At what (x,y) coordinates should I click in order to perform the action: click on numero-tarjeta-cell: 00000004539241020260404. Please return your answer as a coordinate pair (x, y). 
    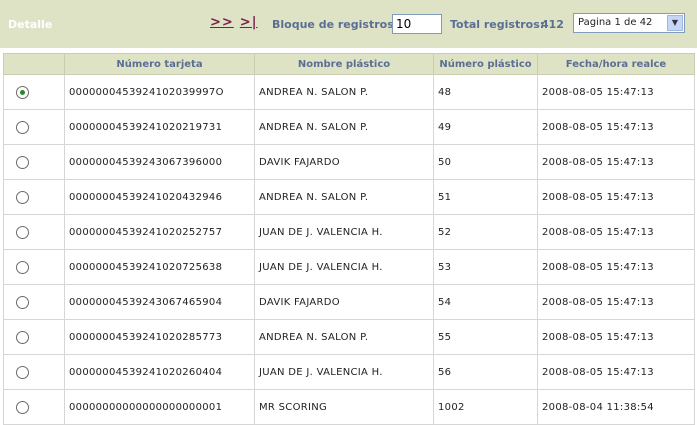
    Looking at the image, I should click on (159, 372).